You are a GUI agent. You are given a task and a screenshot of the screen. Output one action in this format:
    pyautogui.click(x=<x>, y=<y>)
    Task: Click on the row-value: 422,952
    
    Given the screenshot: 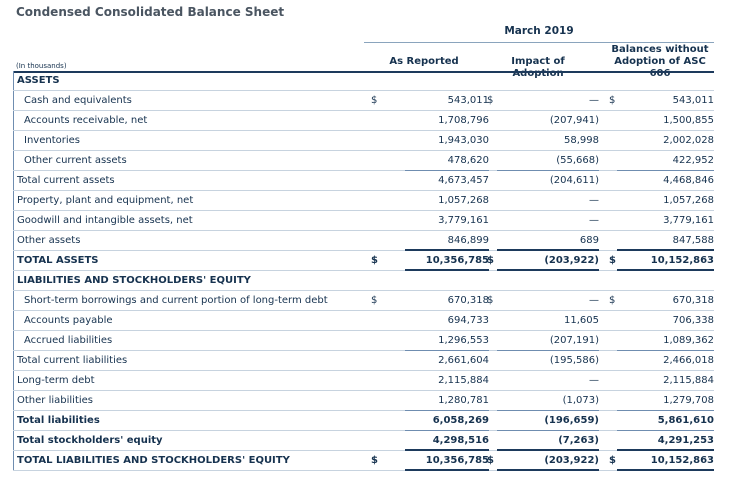 What is the action you would take?
    pyautogui.click(x=693, y=160)
    